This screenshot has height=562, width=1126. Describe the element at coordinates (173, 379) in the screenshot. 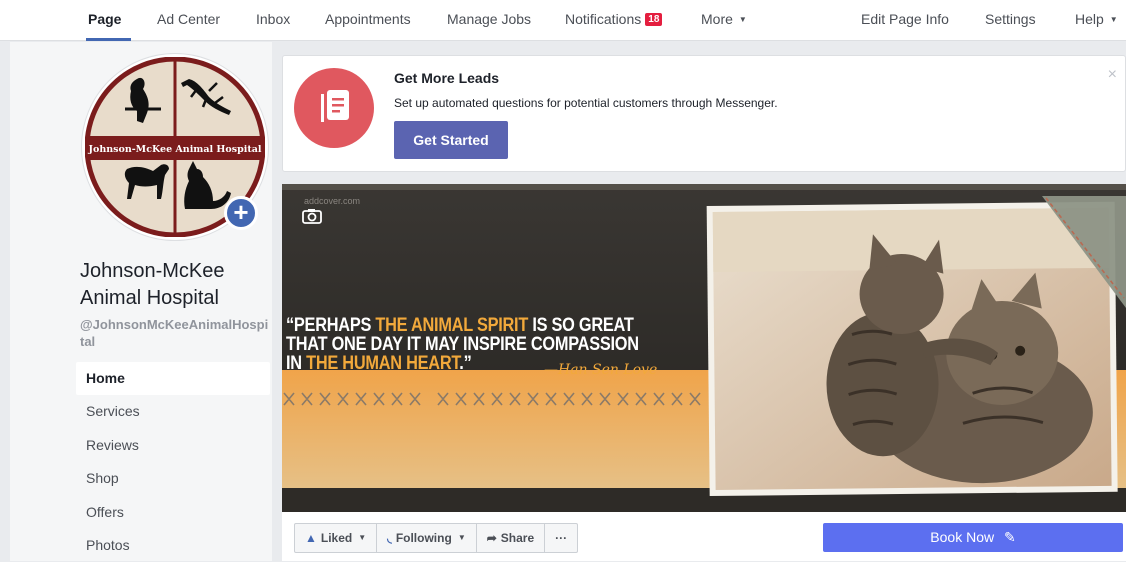

I see `sidebar-item-home: Home` at that location.